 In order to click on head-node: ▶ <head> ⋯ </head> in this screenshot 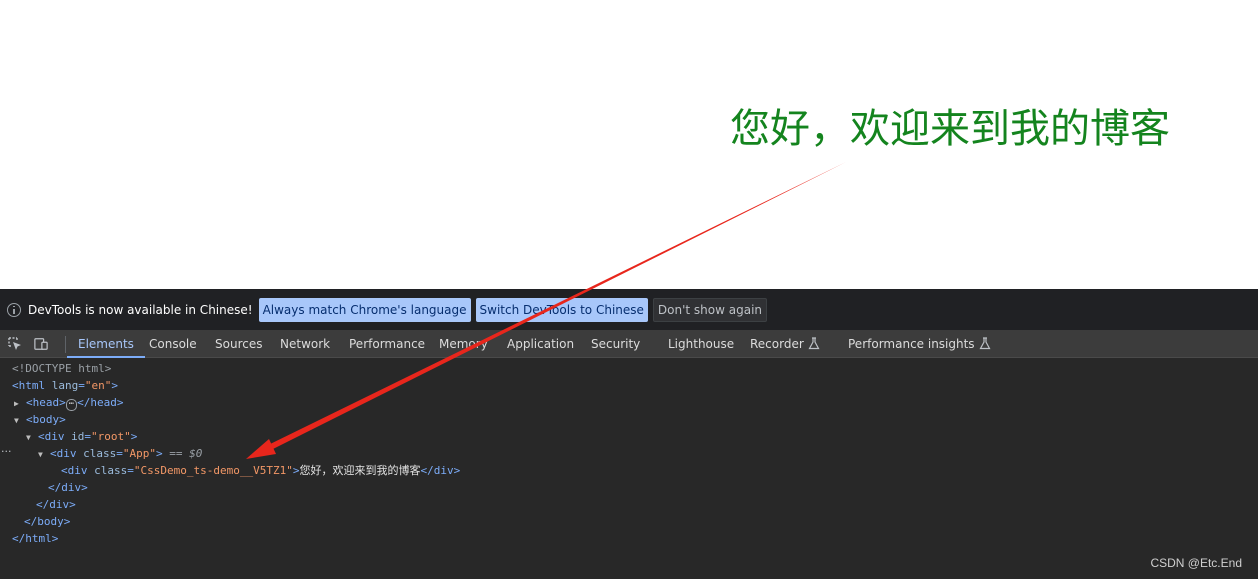, I will do `click(69, 402)`.